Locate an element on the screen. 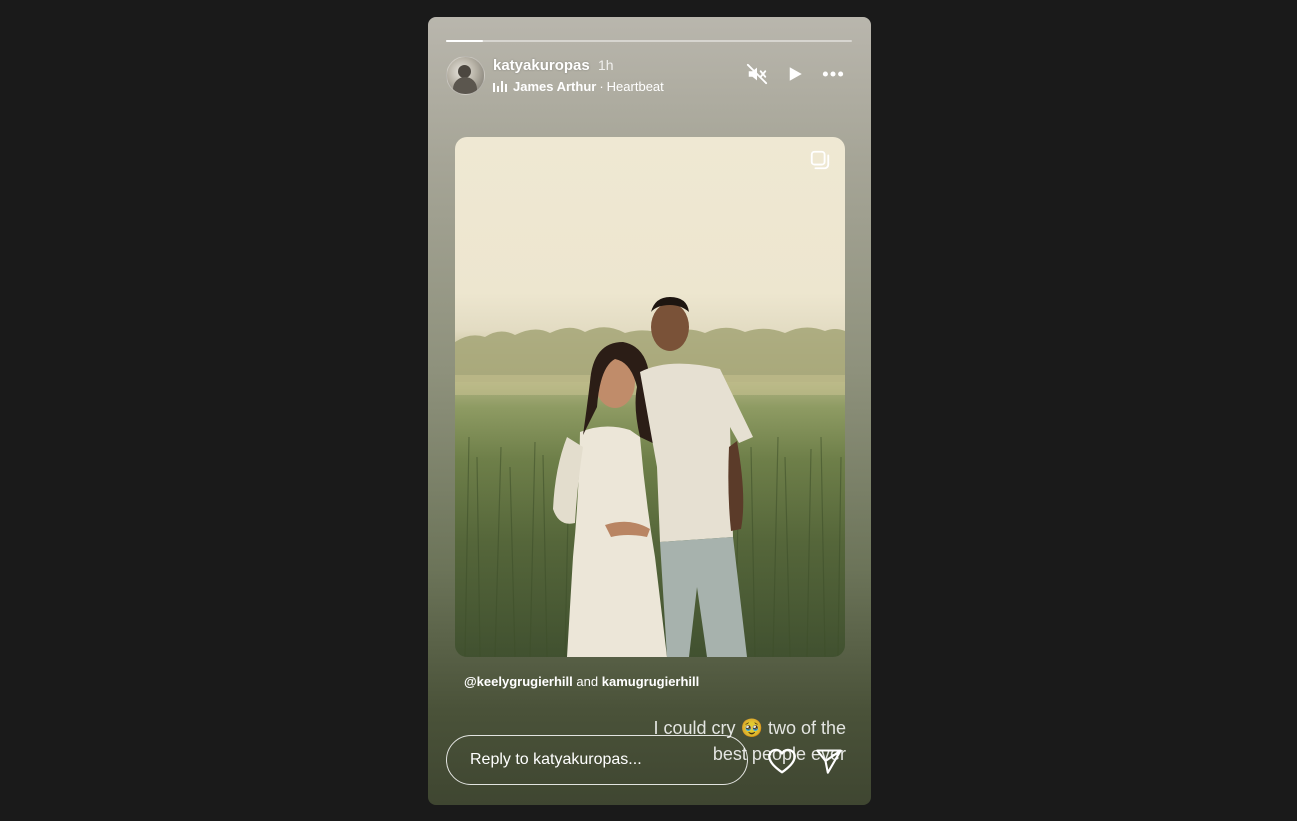 The image size is (1297, 821). story-progress-fill is located at coordinates (464, 41).